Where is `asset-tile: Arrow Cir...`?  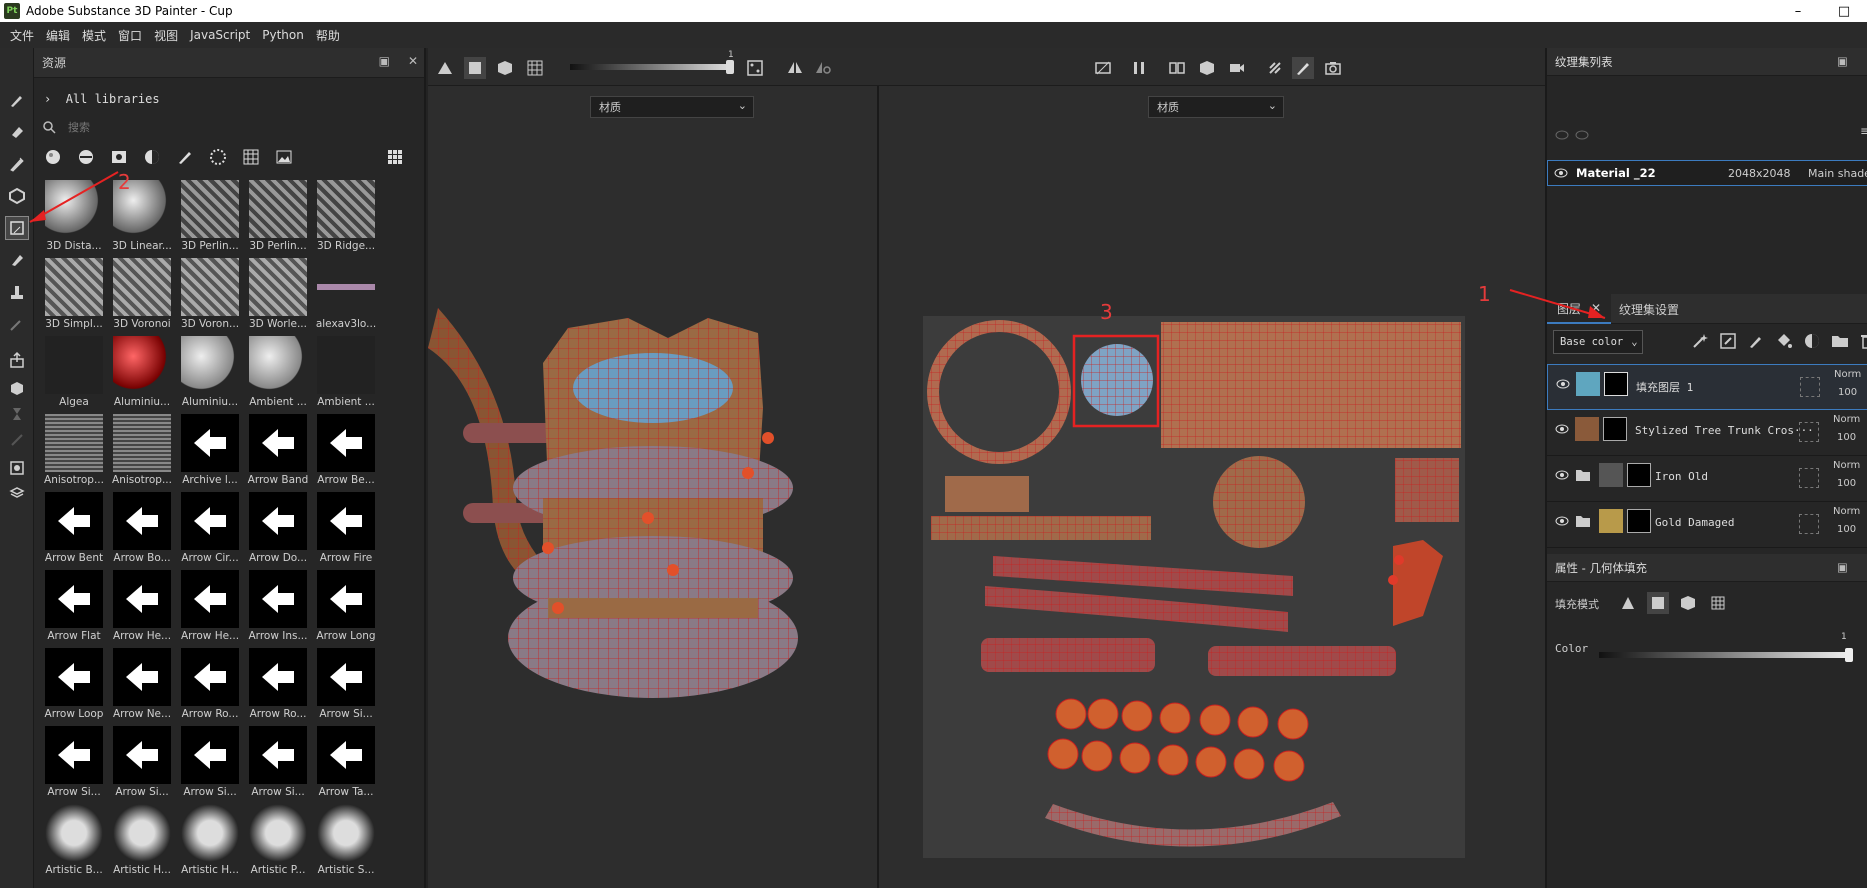
asset-tile: Arrow Cir... is located at coordinates (210, 531).